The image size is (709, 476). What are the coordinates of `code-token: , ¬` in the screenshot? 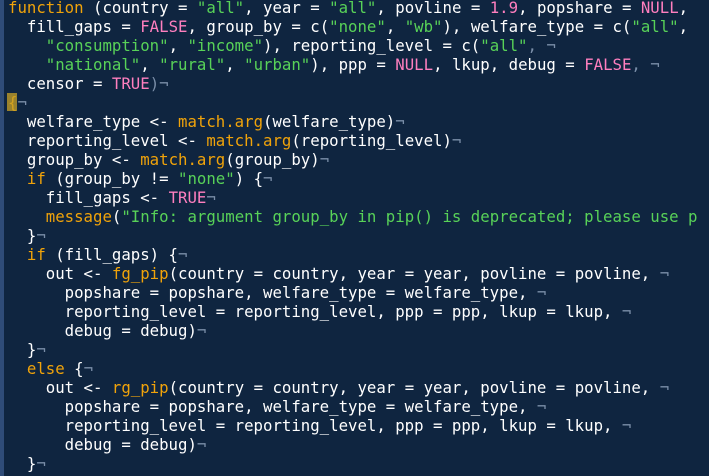 It's located at (541, 45).